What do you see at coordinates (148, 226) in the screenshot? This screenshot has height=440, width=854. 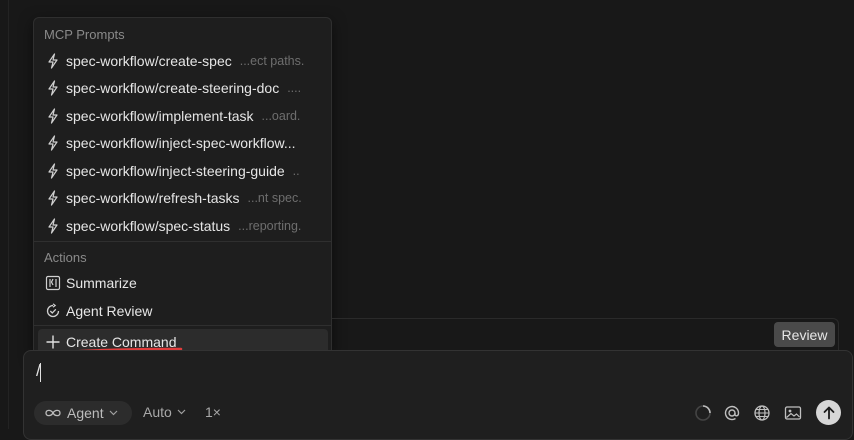 I see `prompt-label: spec-workflow/spec-status` at bounding box center [148, 226].